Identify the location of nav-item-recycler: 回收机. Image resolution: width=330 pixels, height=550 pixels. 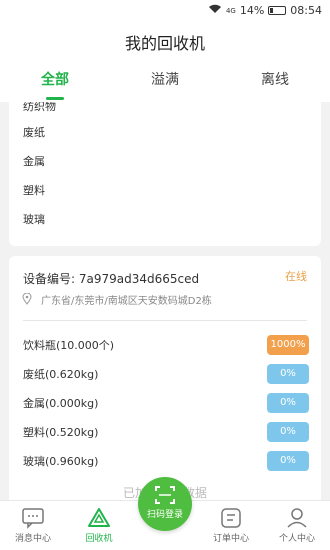
(99, 525).